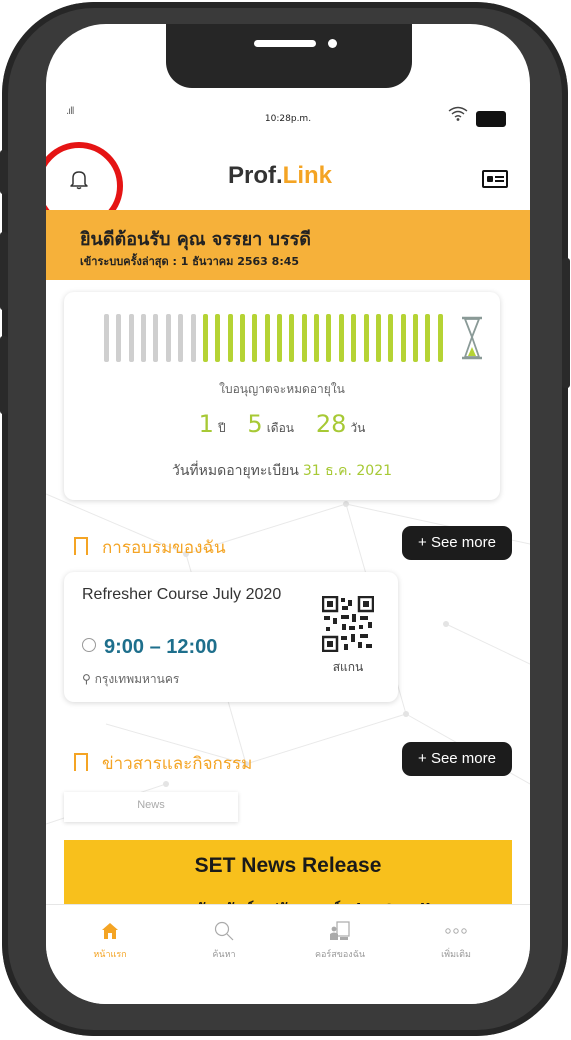  I want to click on remaining-time: 1 ปี 5 เดือน 28 วัน, so click(282, 424).